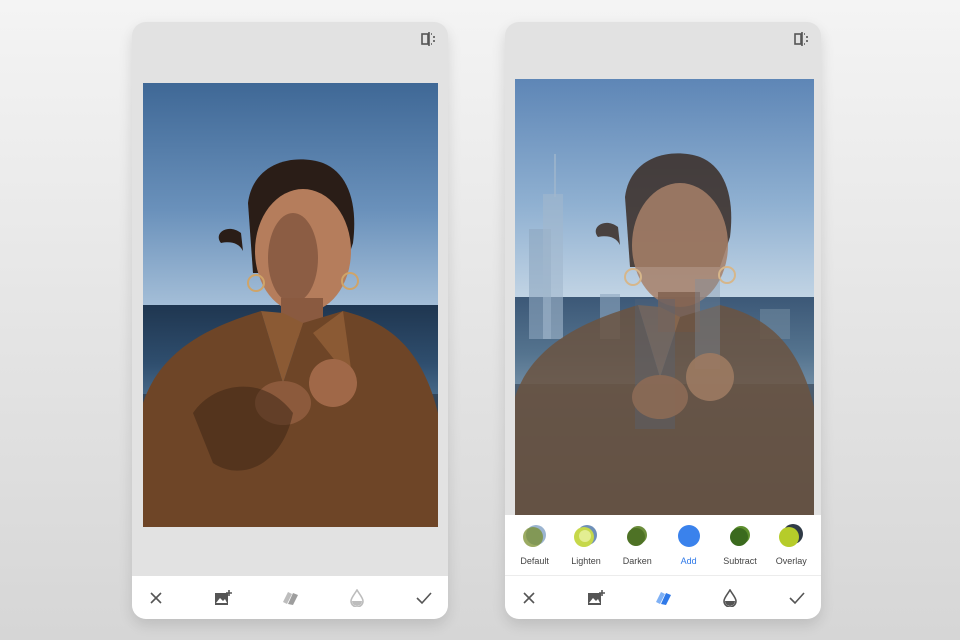 The height and width of the screenshot is (640, 960). I want to click on blend-mode-label: Lighten, so click(586, 561).